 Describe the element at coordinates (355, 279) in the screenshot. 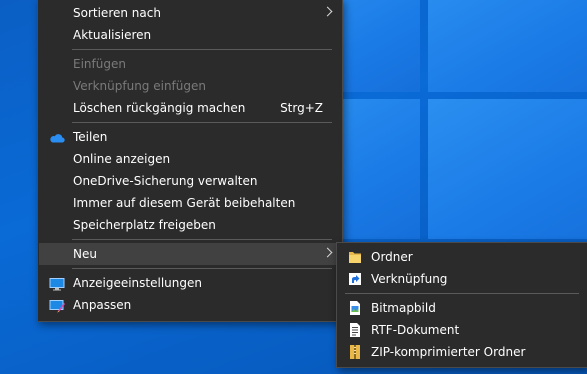

I see `shortcut-icon` at that location.